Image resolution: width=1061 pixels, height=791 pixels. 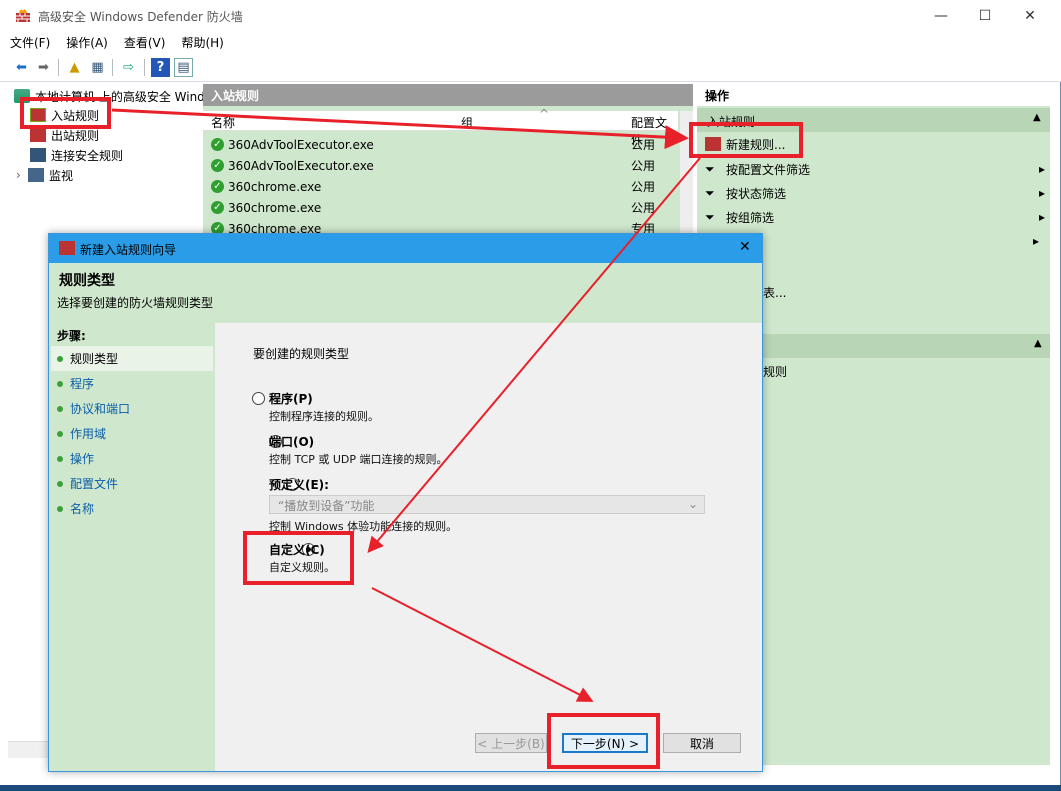 I want to click on predefined-select-value: “播放到设备”功能, so click(x=326, y=506).